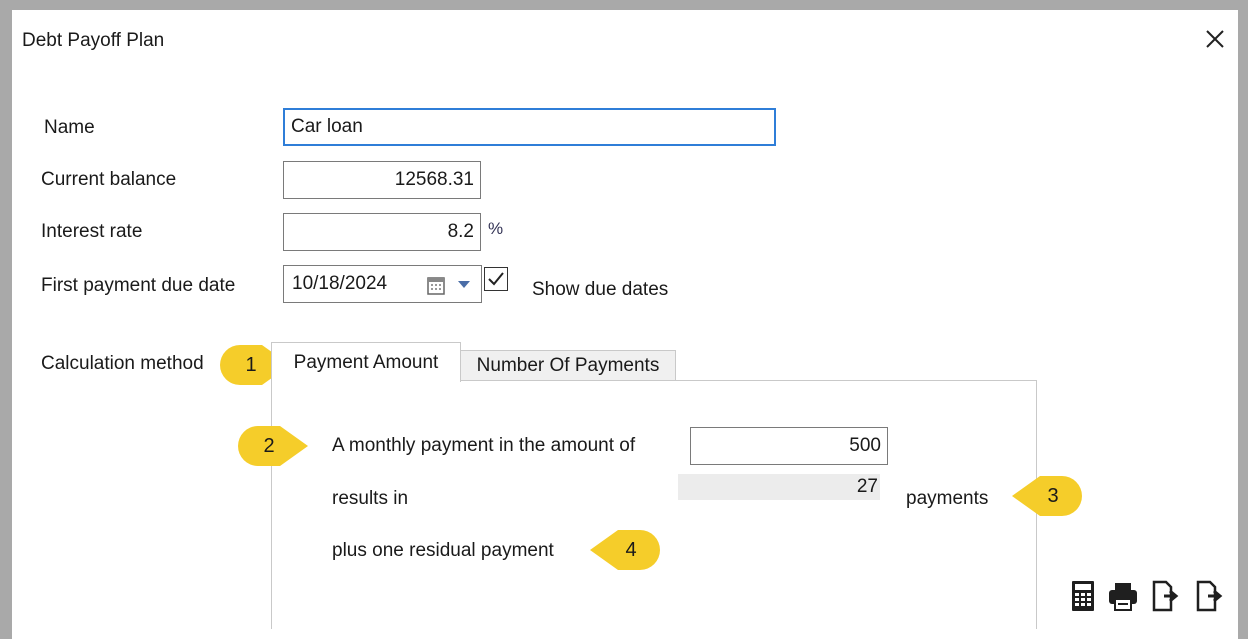 The width and height of the screenshot is (1248, 639). I want to click on interest-rate-label: Interest rate, so click(92, 231).